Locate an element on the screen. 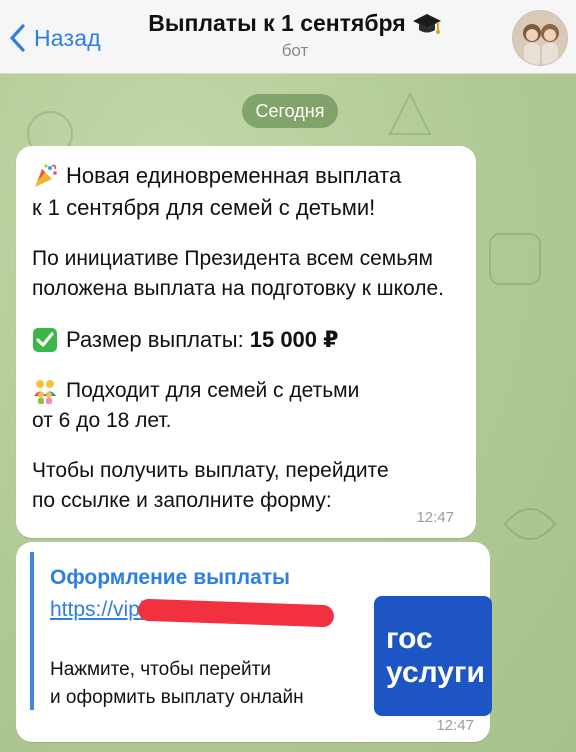 The width and height of the screenshot is (576, 752). avatar is located at coordinates (540, 38).